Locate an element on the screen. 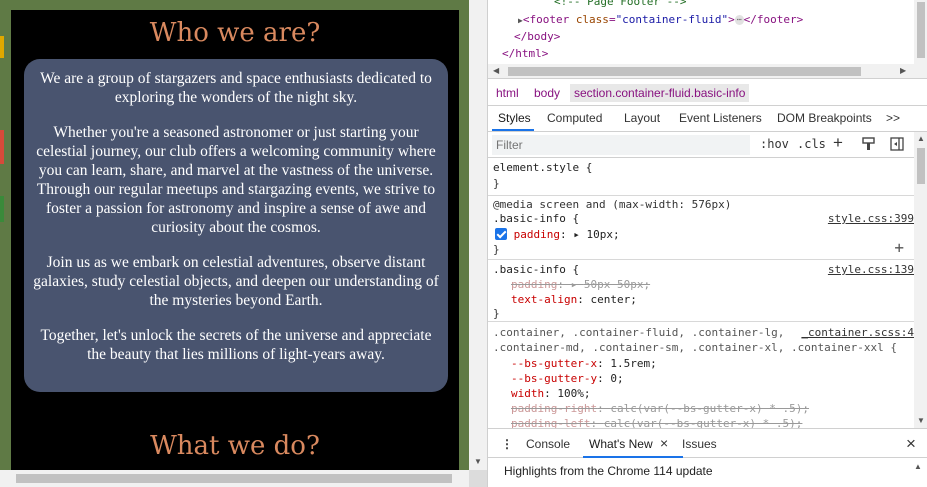 The width and height of the screenshot is (927, 487). declaration-padding-overridden: padding: ▸ 50px 50px; is located at coordinates (580, 284).